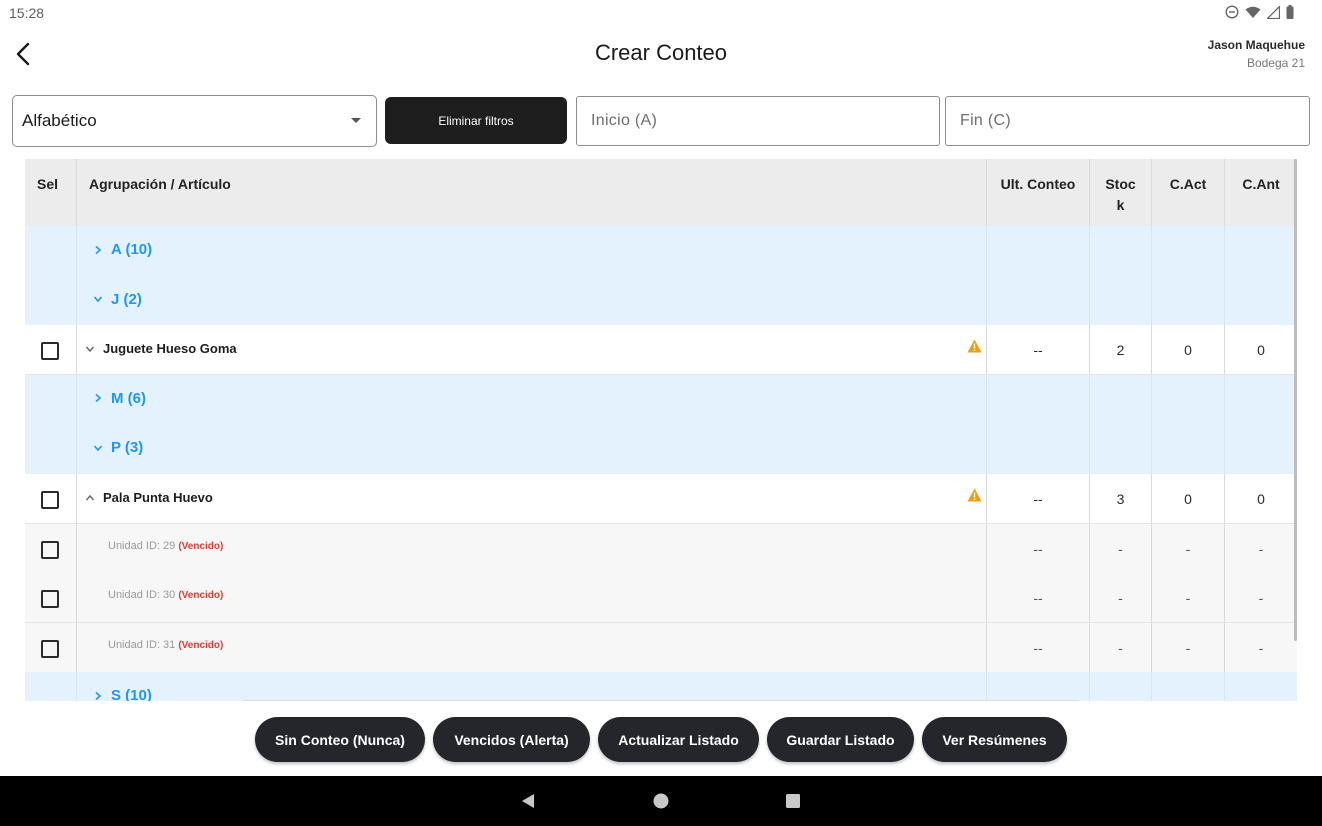 This screenshot has width=1322, height=826. I want to click on header-name: Agrupación / Artículo, so click(160, 184).